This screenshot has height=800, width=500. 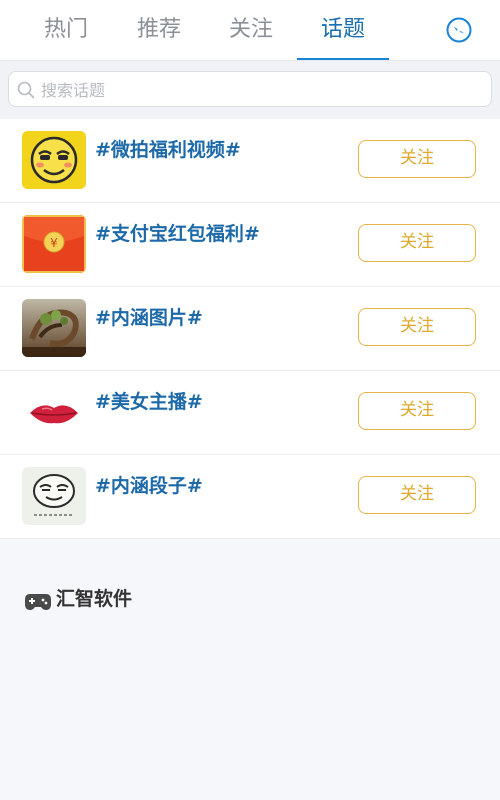 I want to click on topic-row-beauty-anchor: #美女主播# 关注, so click(x=250, y=413).